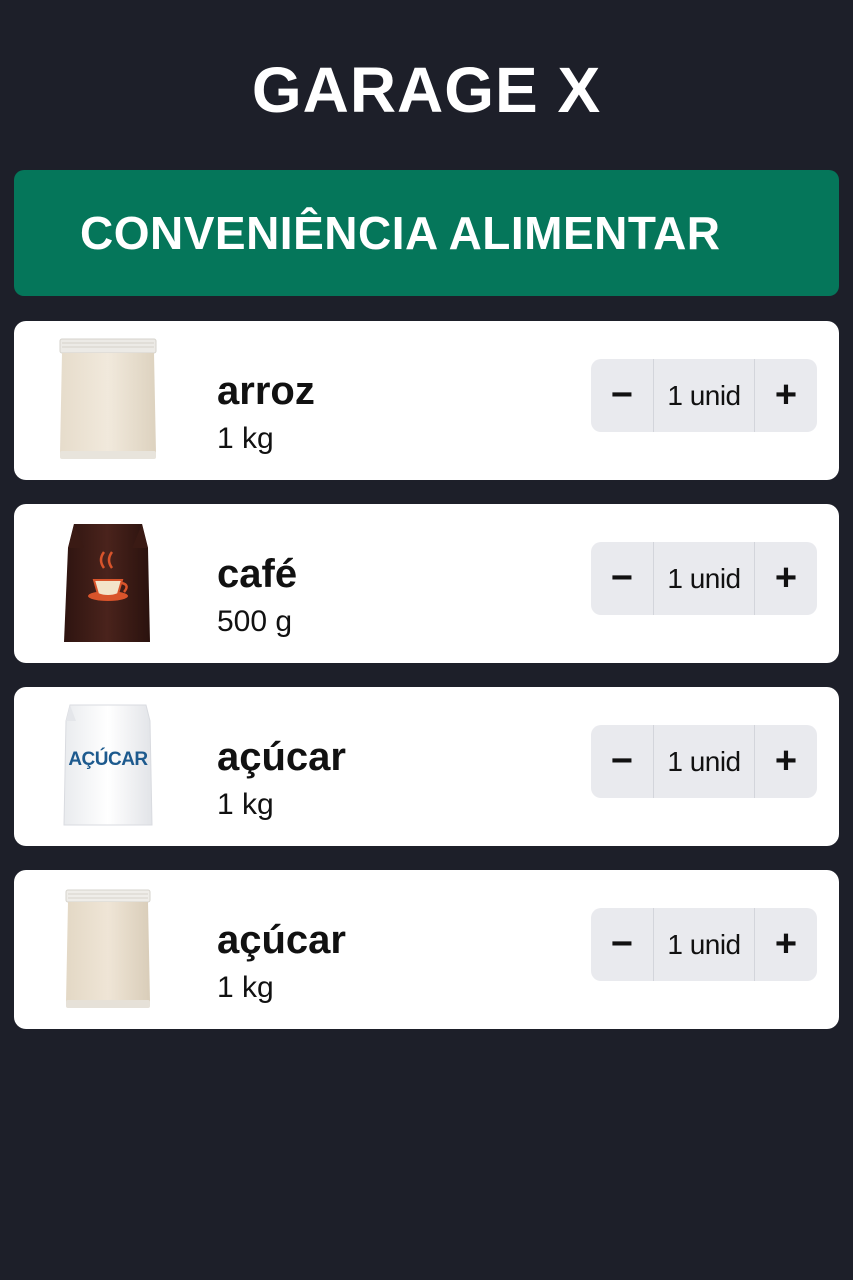  What do you see at coordinates (108, 400) in the screenshot?
I see `rice-bag-icon` at bounding box center [108, 400].